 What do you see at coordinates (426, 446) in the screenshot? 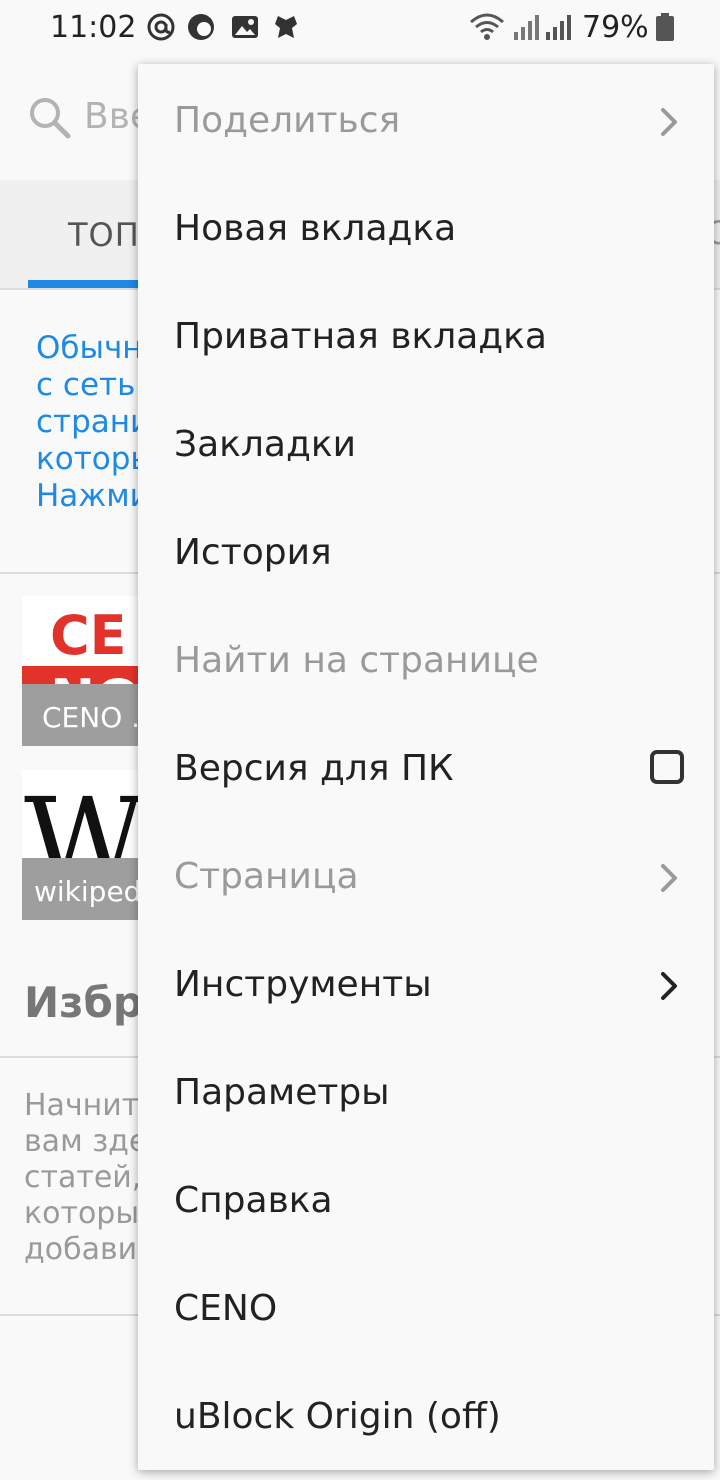
I see `menu-item-bookmarks: Закладки` at bounding box center [426, 446].